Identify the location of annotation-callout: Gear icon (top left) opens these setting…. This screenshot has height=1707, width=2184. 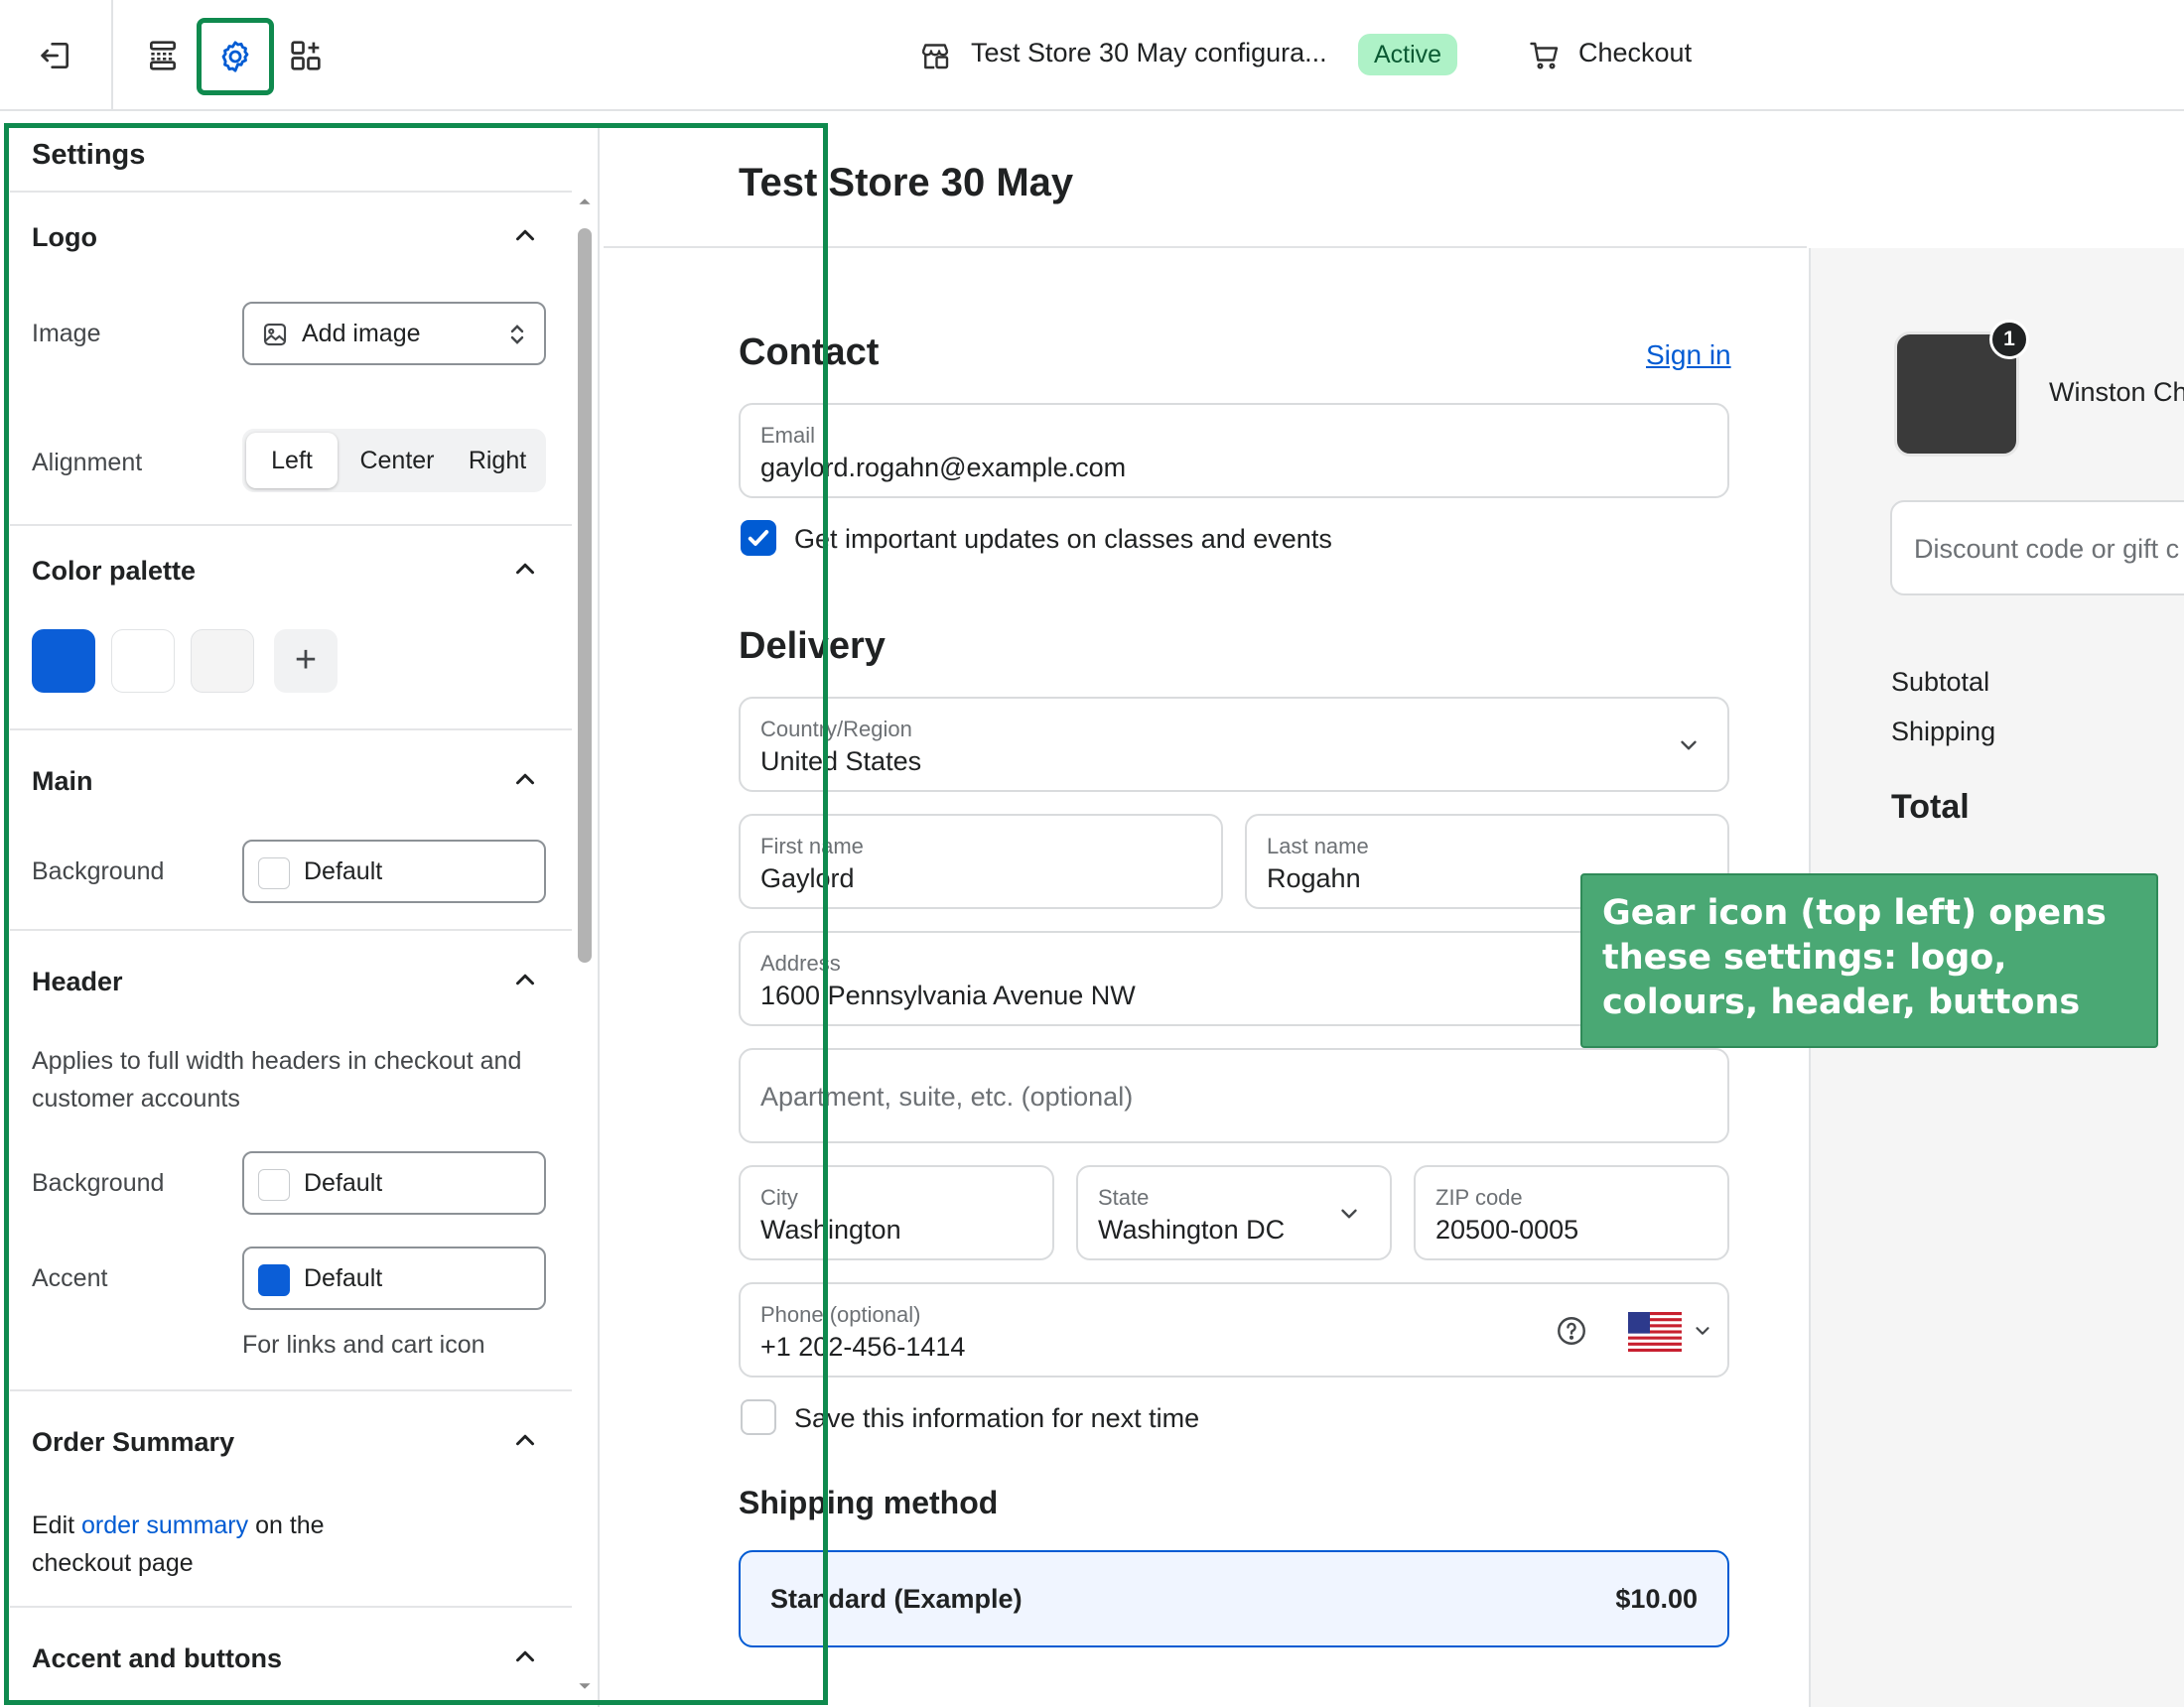
(1869, 961).